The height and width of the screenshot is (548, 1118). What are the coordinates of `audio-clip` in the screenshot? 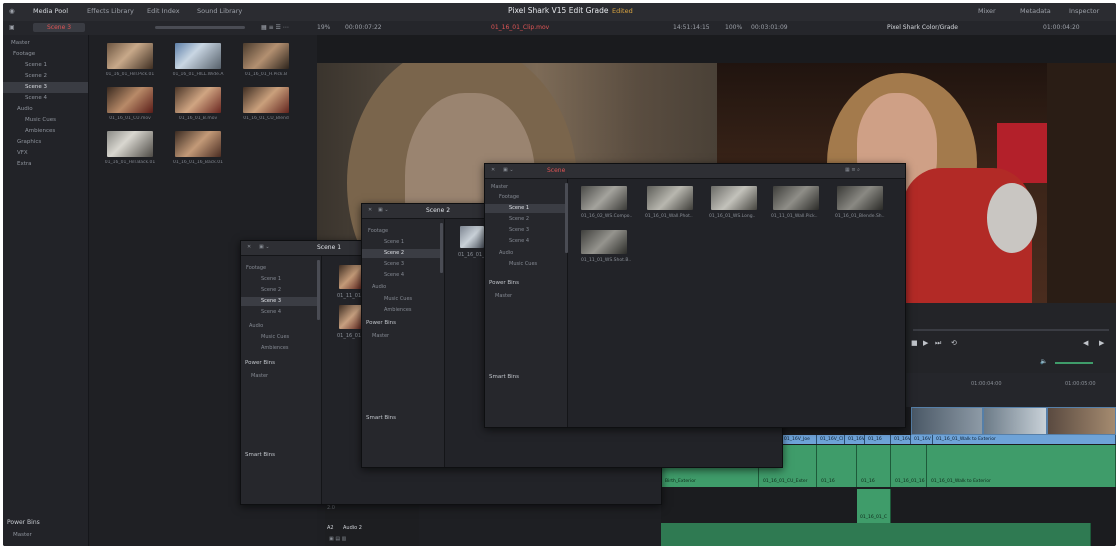 It's located at (876, 534).